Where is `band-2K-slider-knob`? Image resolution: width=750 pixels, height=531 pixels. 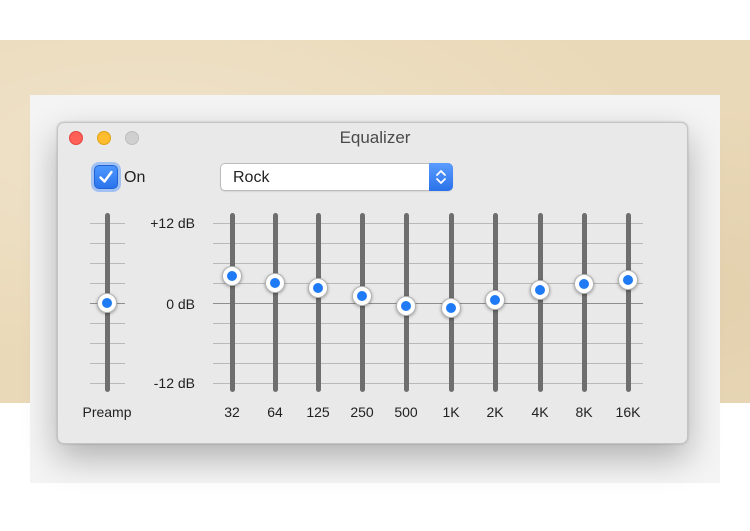 band-2K-slider-knob is located at coordinates (495, 299).